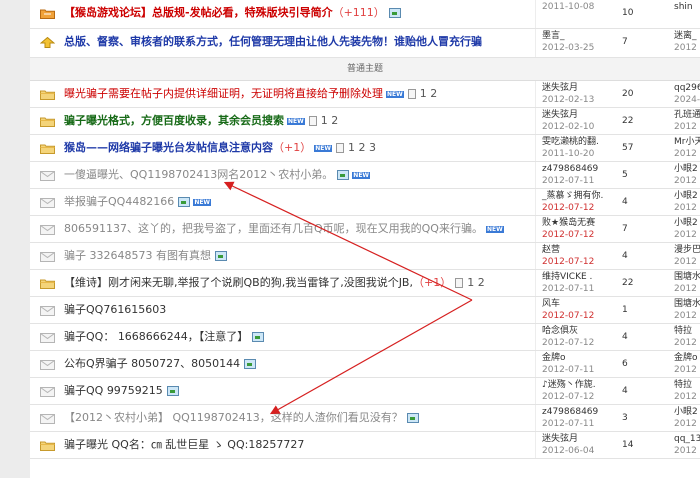 The height and width of the screenshot is (478, 700). What do you see at coordinates (371, 357) in the screenshot?
I see `arrow-to-row-lower` at bounding box center [371, 357].